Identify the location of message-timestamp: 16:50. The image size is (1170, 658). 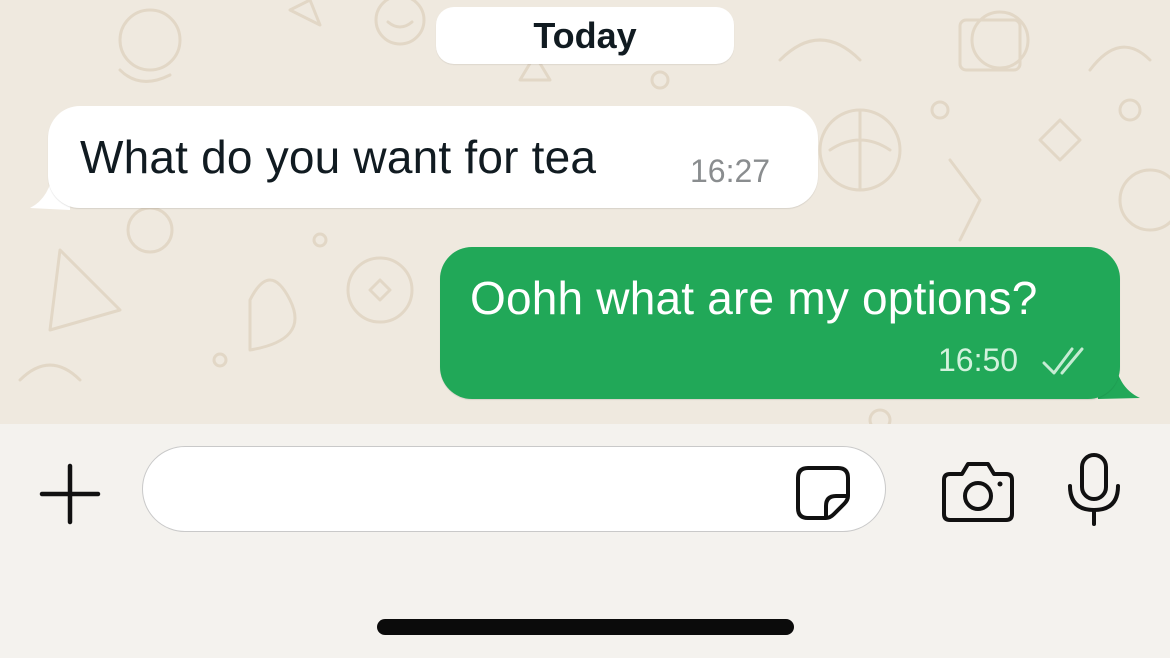
(978, 360).